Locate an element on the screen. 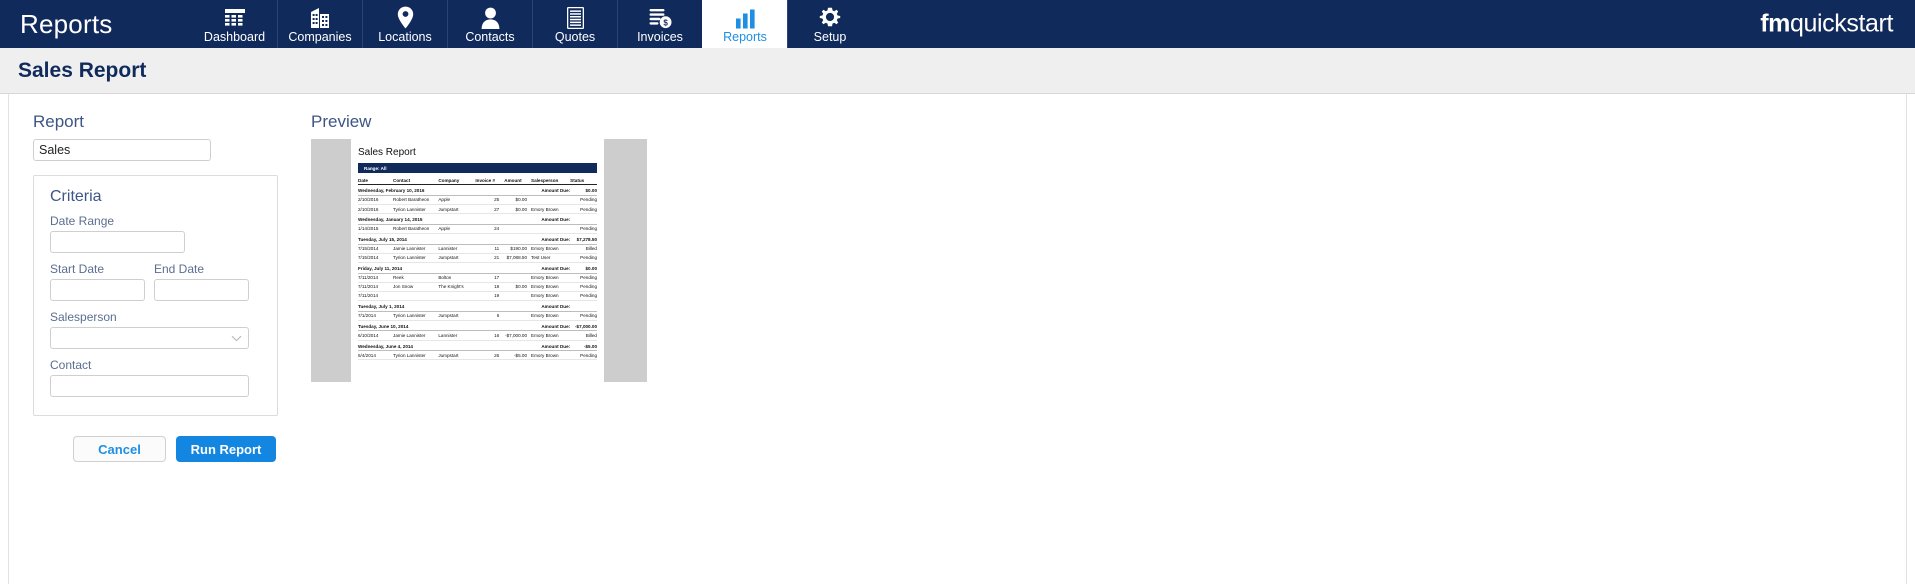  preview-cell-amount is located at coordinates (518, 278).